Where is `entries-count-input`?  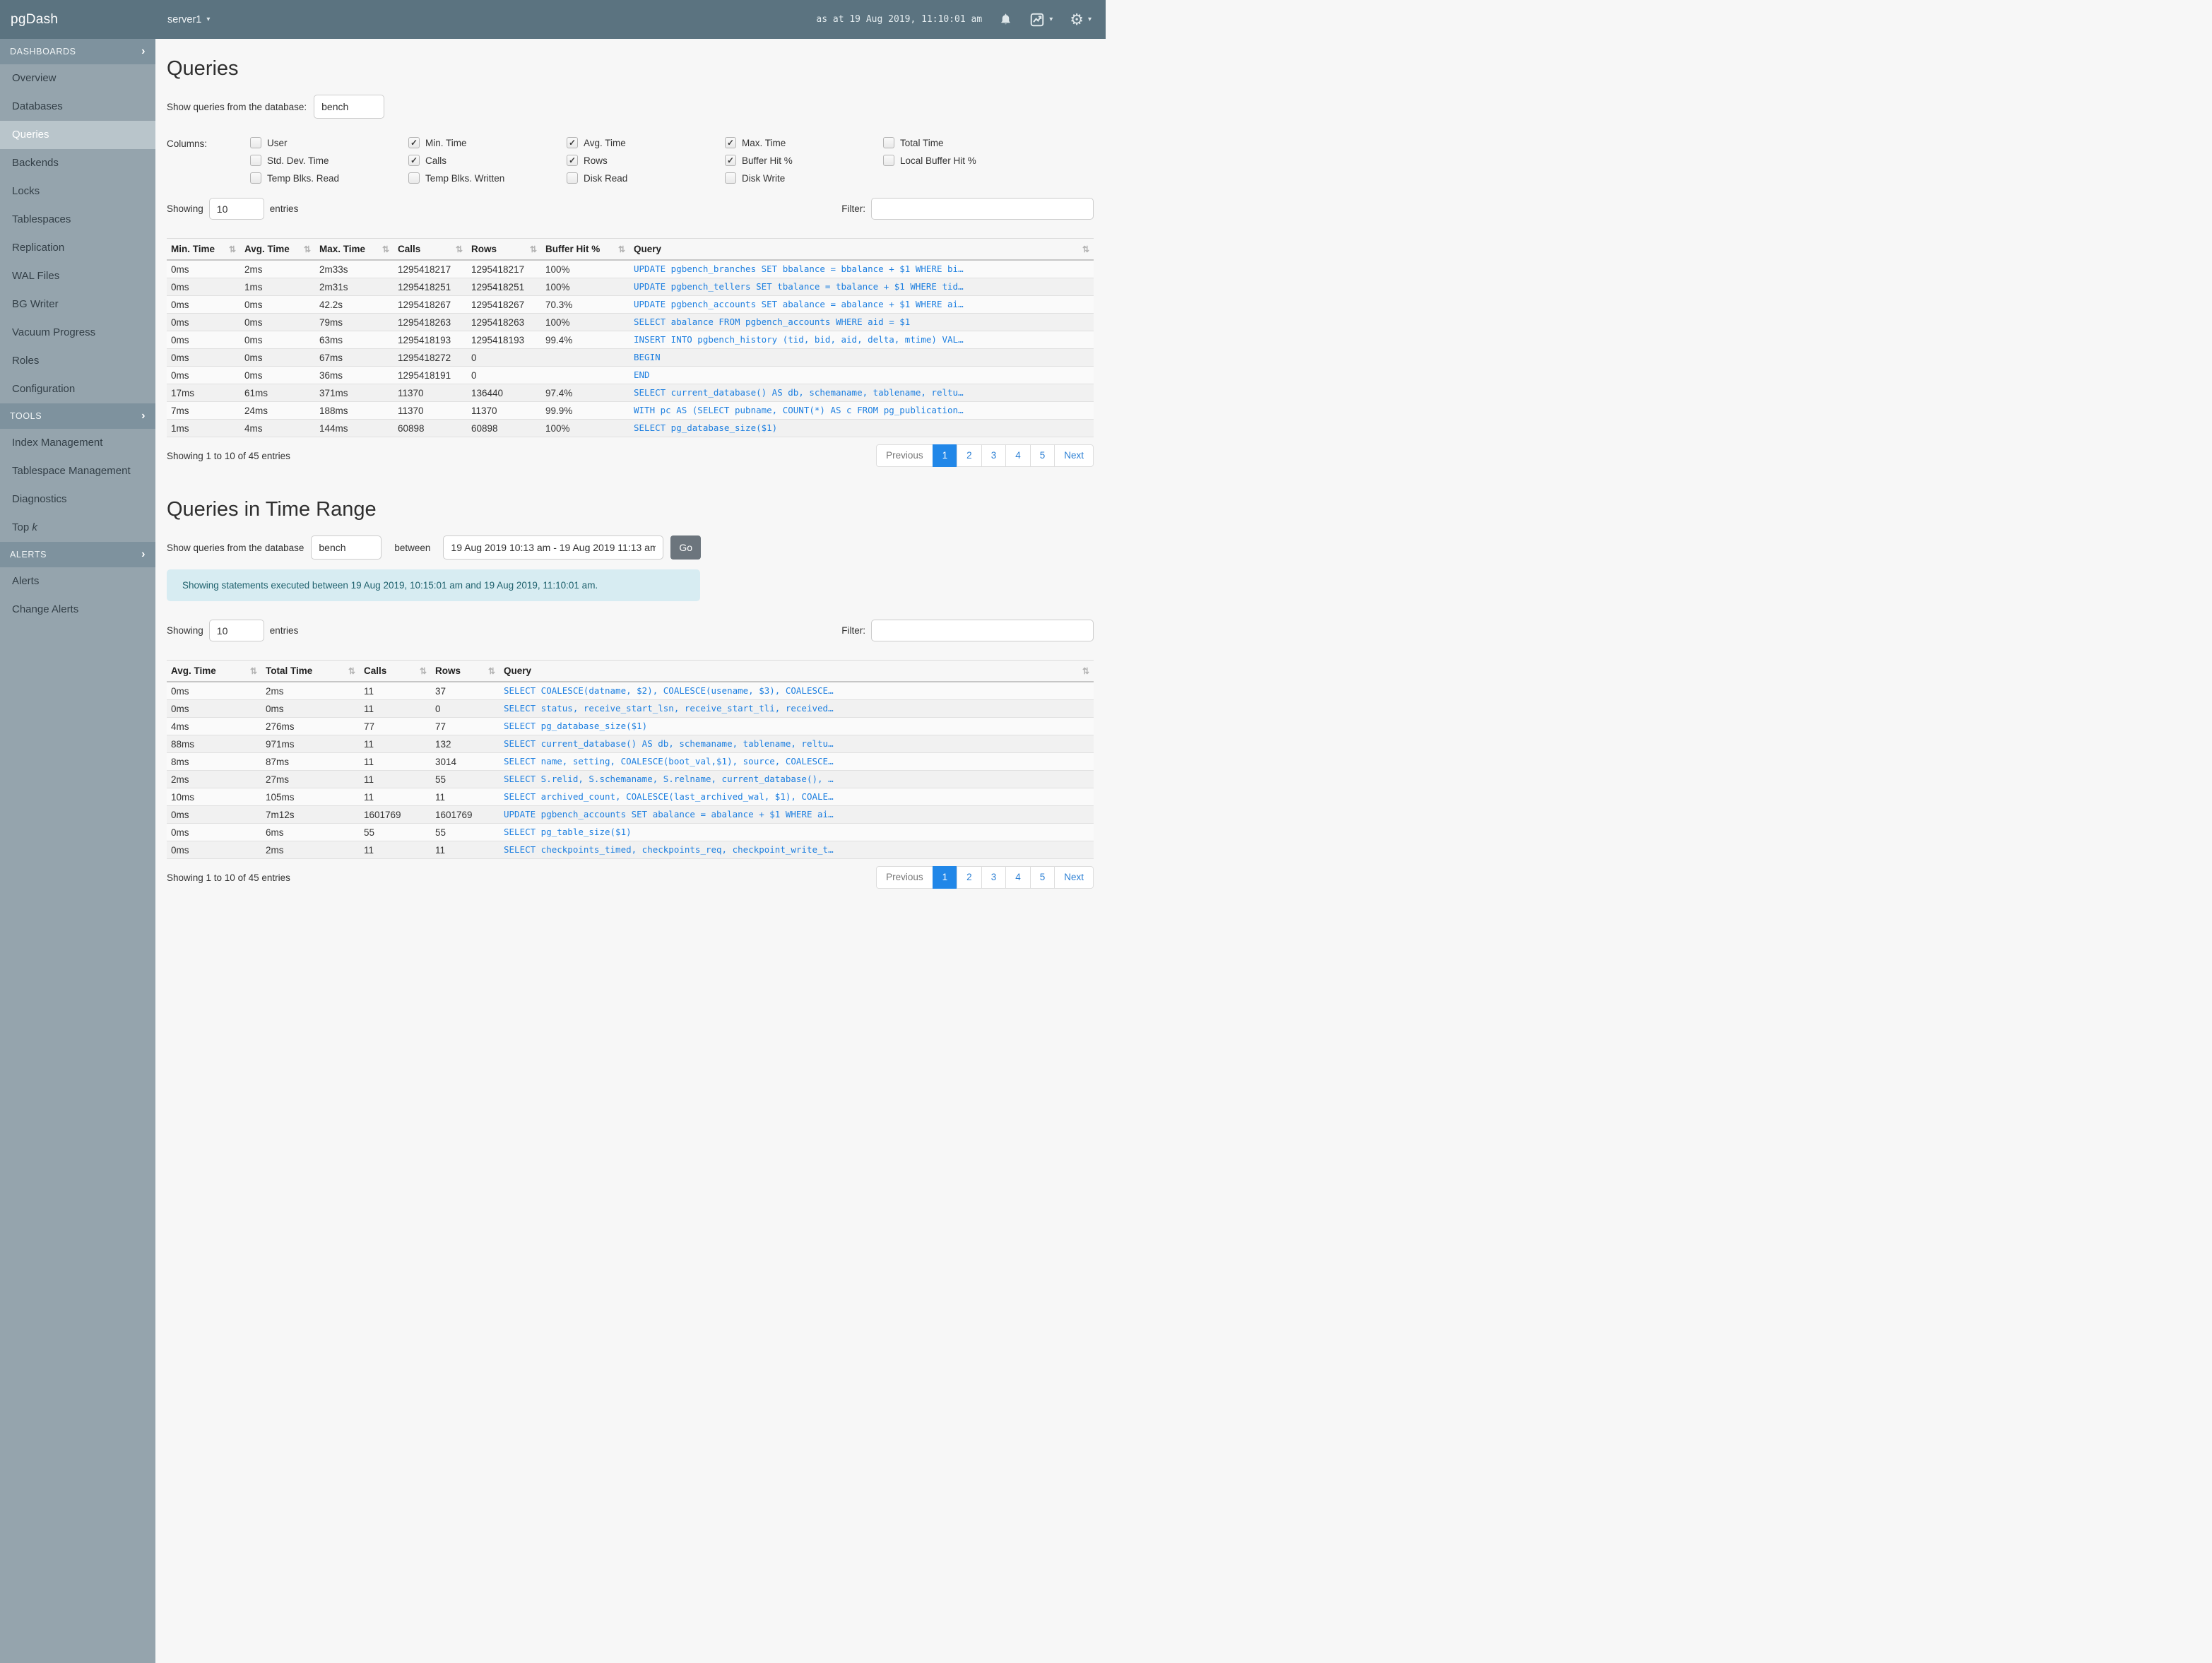 entries-count-input is located at coordinates (236, 209).